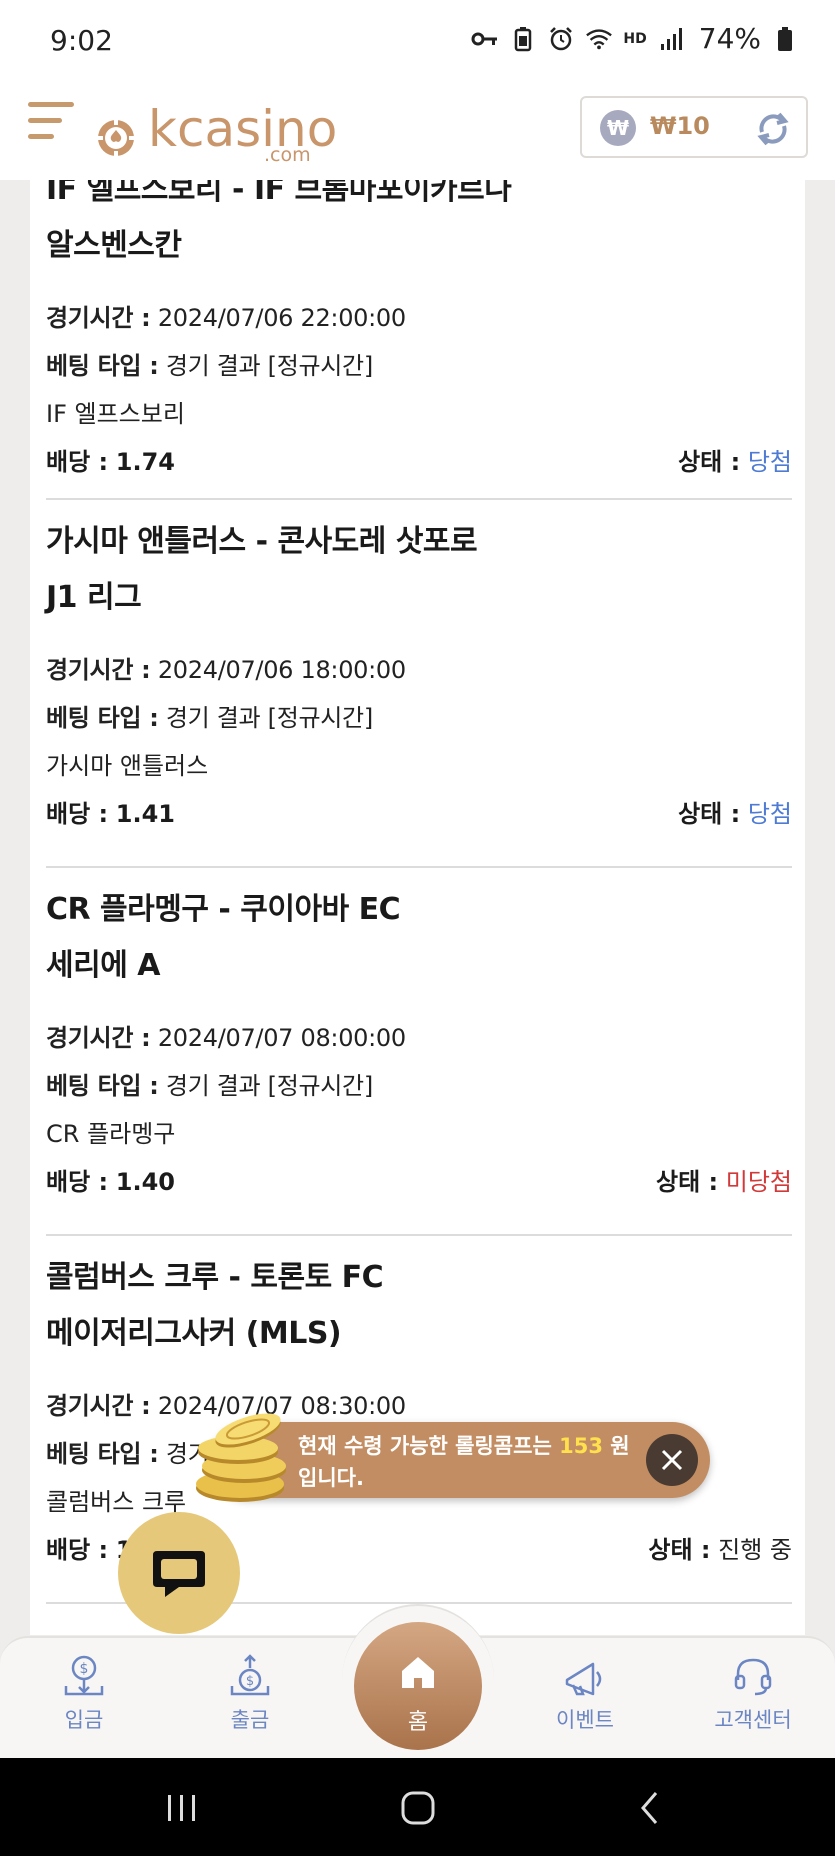 Image resolution: width=835 pixels, height=1856 pixels. I want to click on toast-close-button, so click(672, 1460).